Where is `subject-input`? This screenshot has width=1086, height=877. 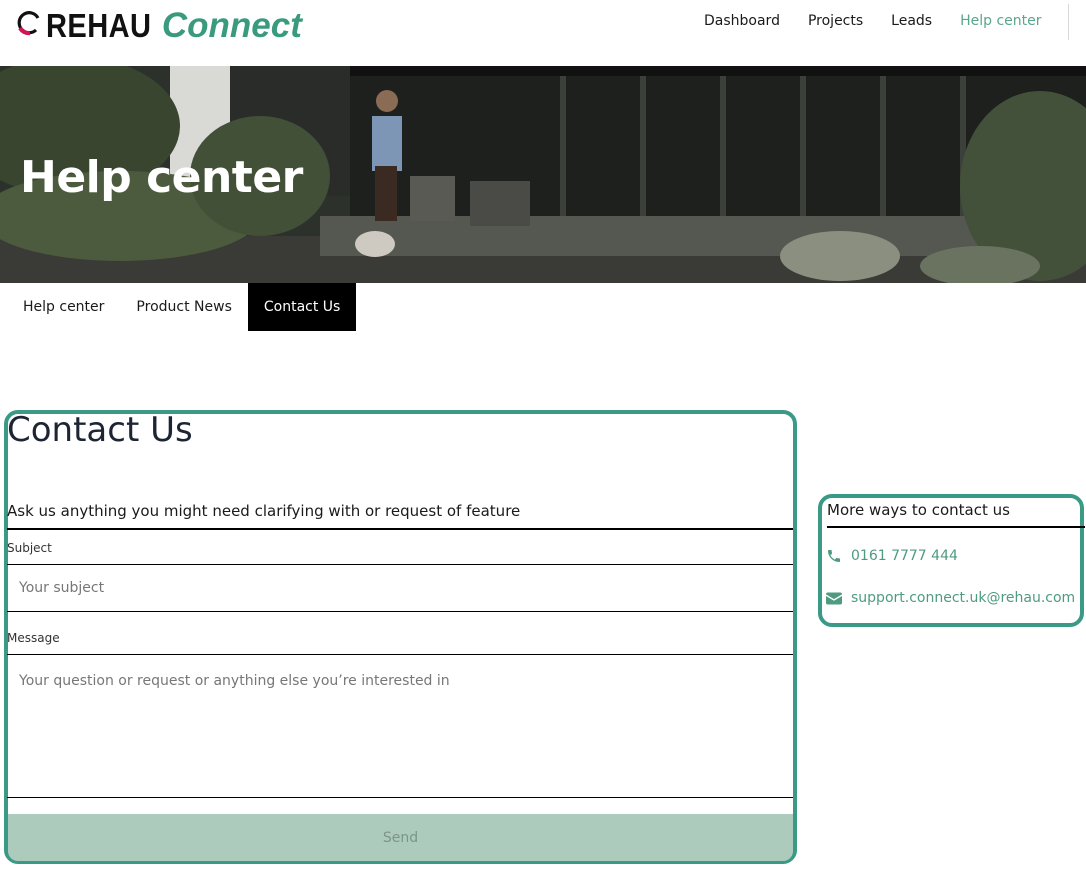 subject-input is located at coordinates (399, 587).